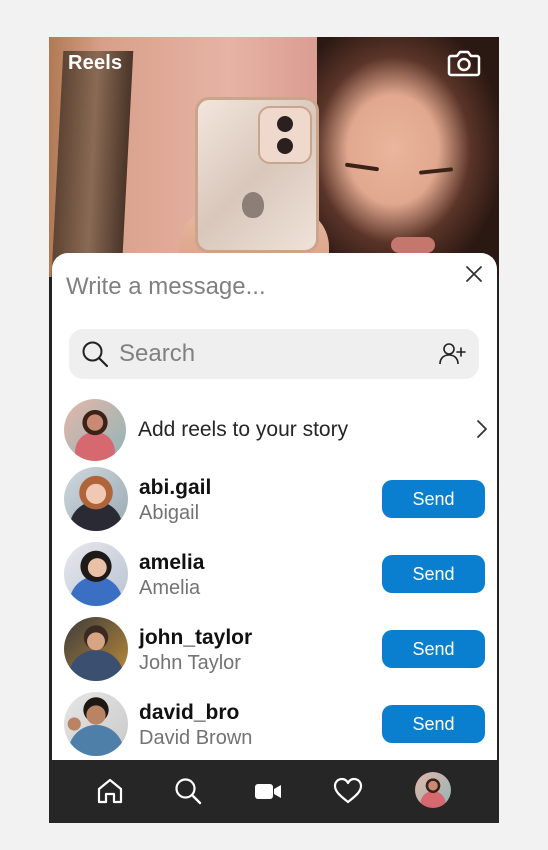 The image size is (548, 850). Describe the element at coordinates (196, 738) in the screenshot. I see `full-name: David Brown` at that location.